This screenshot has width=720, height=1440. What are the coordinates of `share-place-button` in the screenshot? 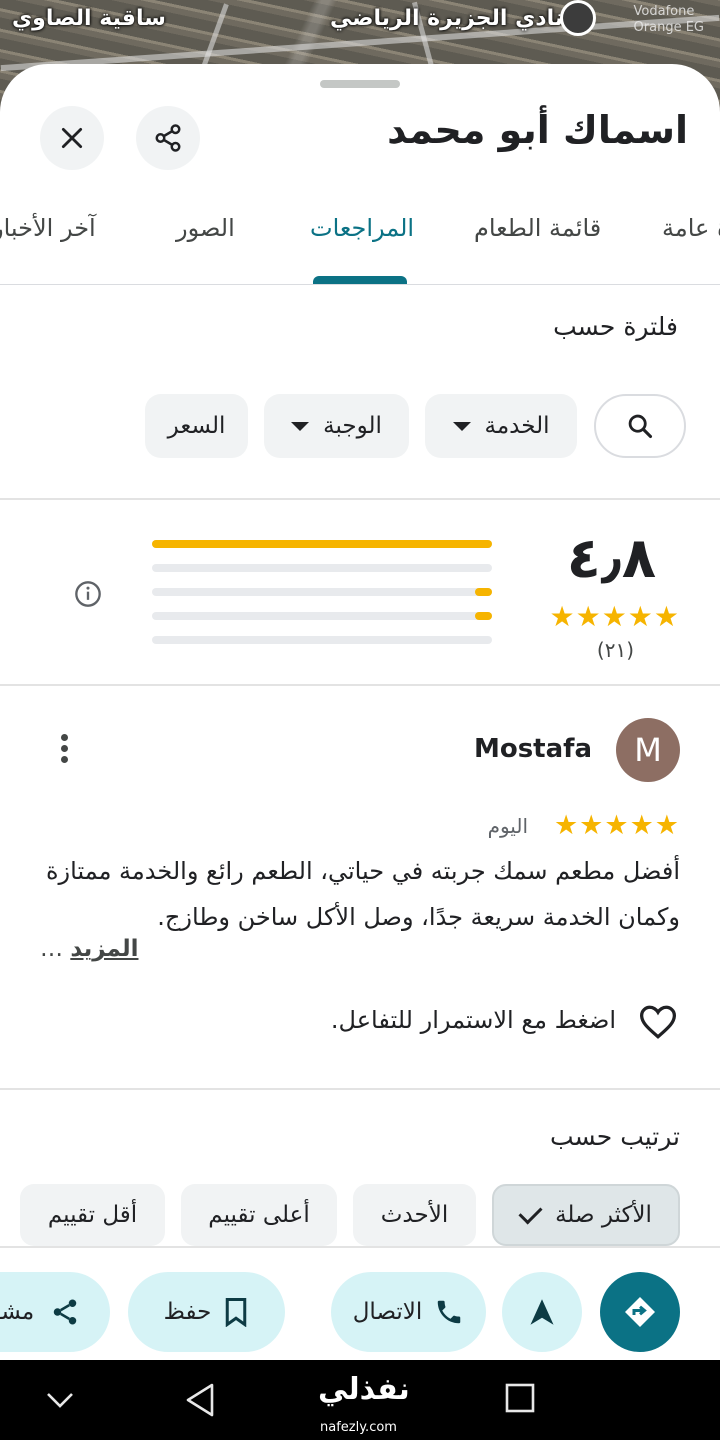 It's located at (168, 138).